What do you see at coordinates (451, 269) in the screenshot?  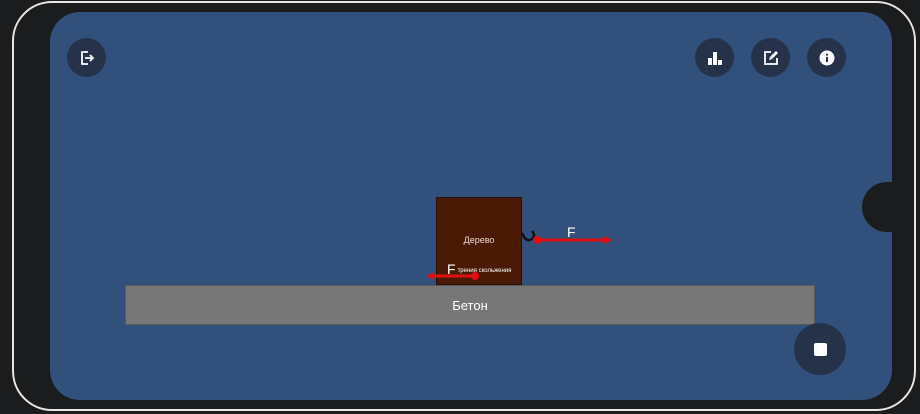 I see `friction-force-symbol: F` at bounding box center [451, 269].